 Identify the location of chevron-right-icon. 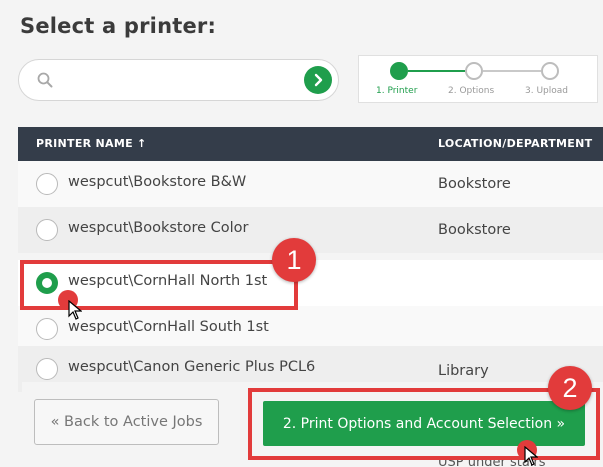
(318, 80).